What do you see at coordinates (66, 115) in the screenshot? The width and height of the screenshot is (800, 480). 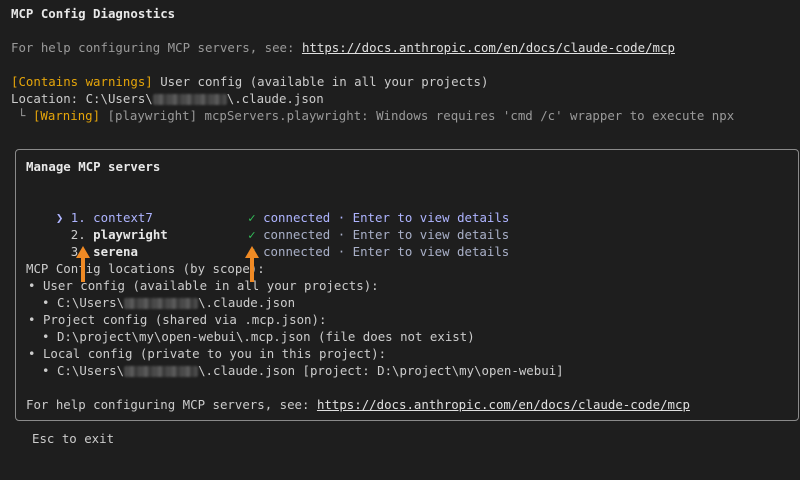 I see `warning-badge: [Warning]` at bounding box center [66, 115].